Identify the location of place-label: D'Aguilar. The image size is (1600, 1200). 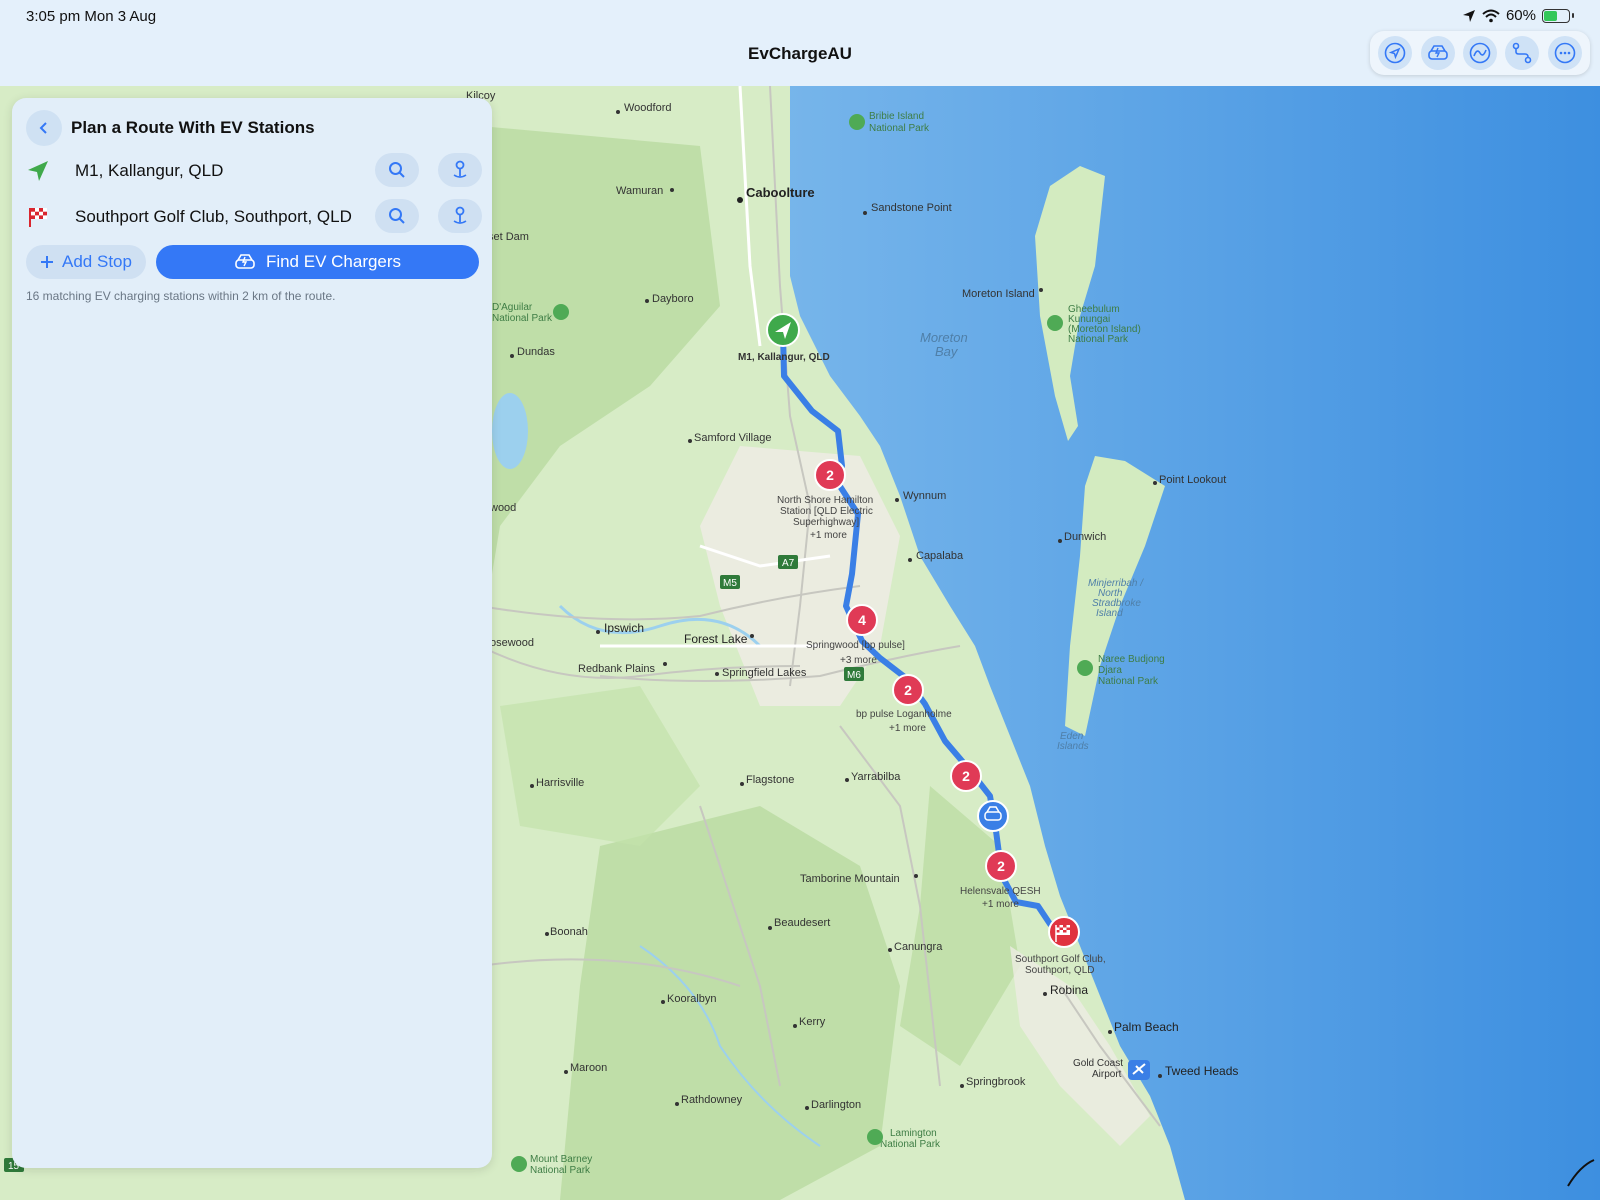
(512, 307).